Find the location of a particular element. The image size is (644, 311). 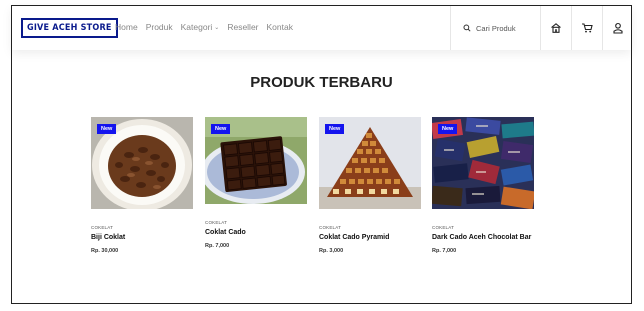

product-image-cocoa-beans: New is located at coordinates (142, 163).